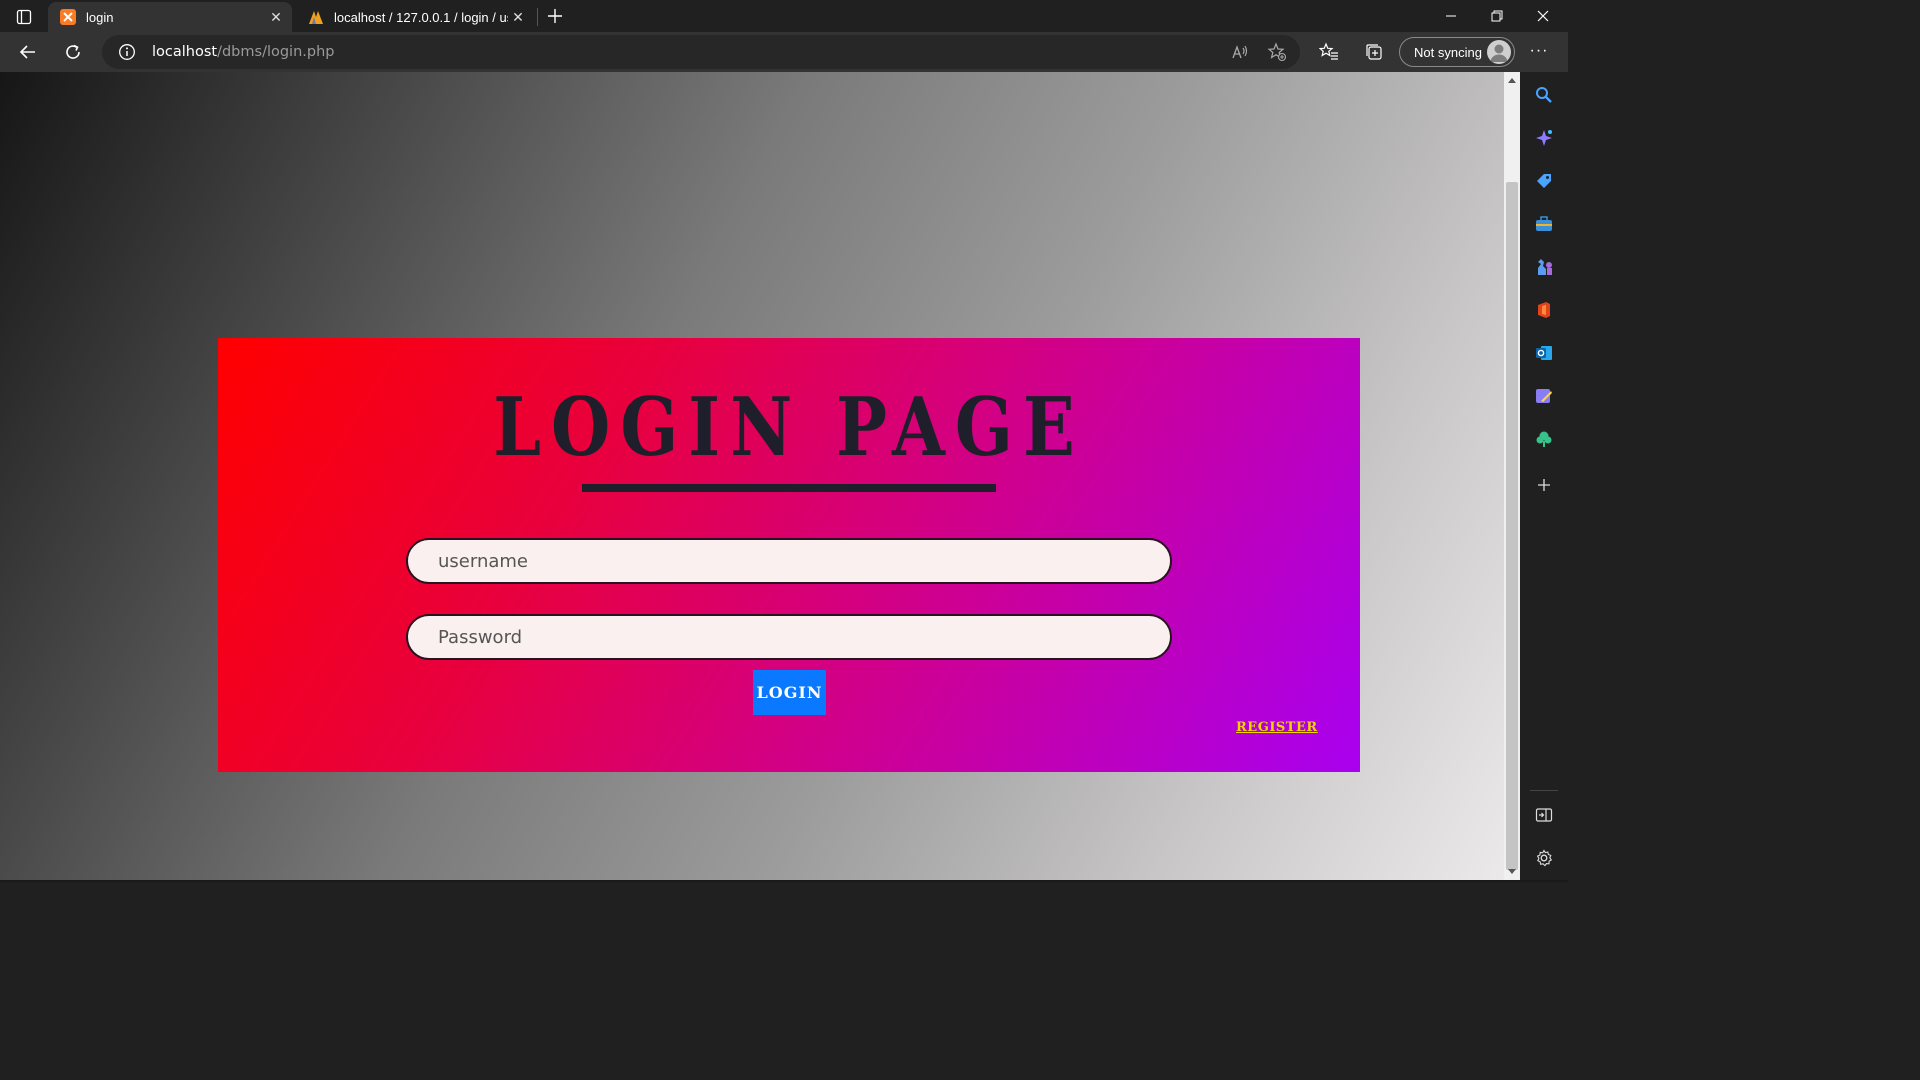 Image resolution: width=1920 pixels, height=1080 pixels. I want to click on xampp-icon, so click(68, 17).